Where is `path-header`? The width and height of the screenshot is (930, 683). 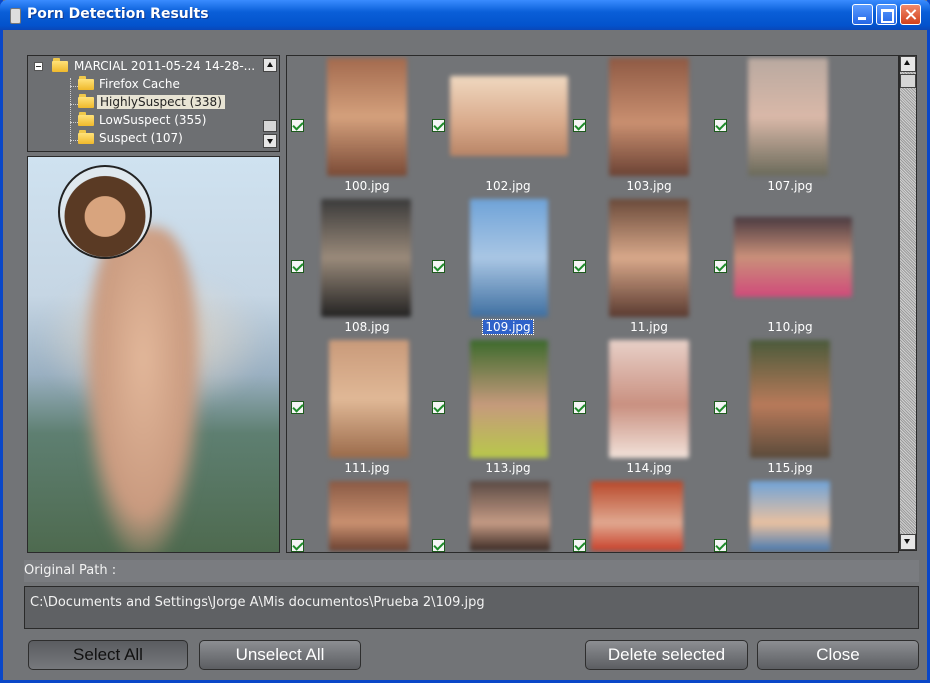 path-header is located at coordinates (471, 571).